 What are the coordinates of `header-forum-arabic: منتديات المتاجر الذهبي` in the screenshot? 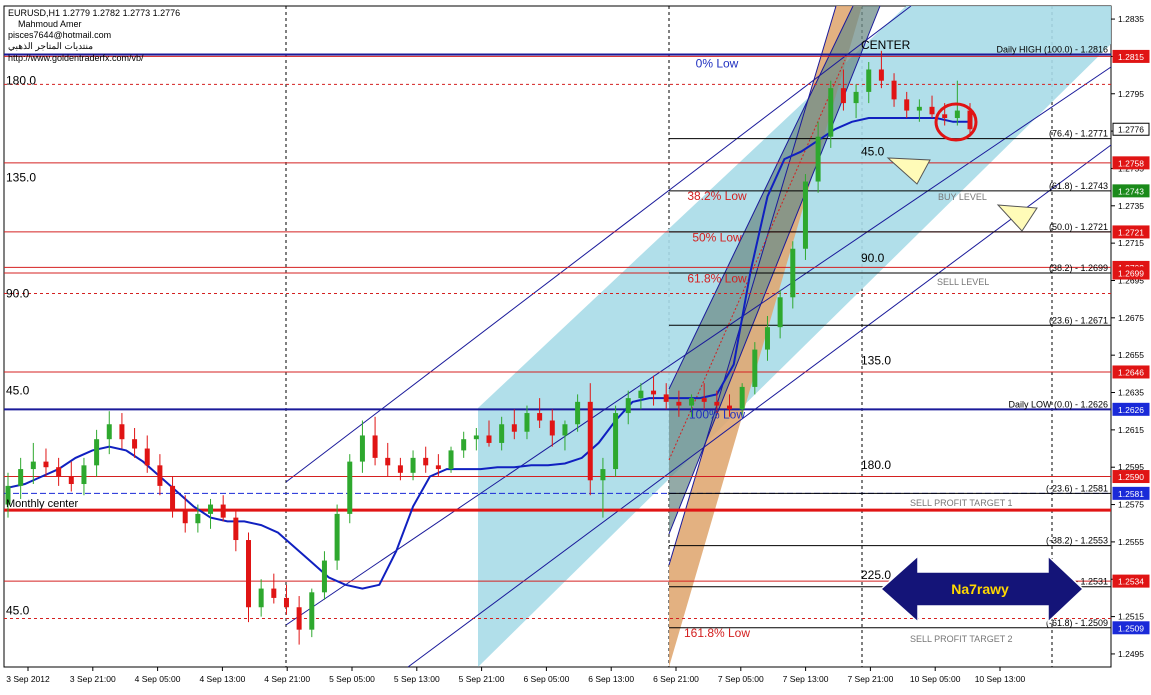 It's located at (50, 46).